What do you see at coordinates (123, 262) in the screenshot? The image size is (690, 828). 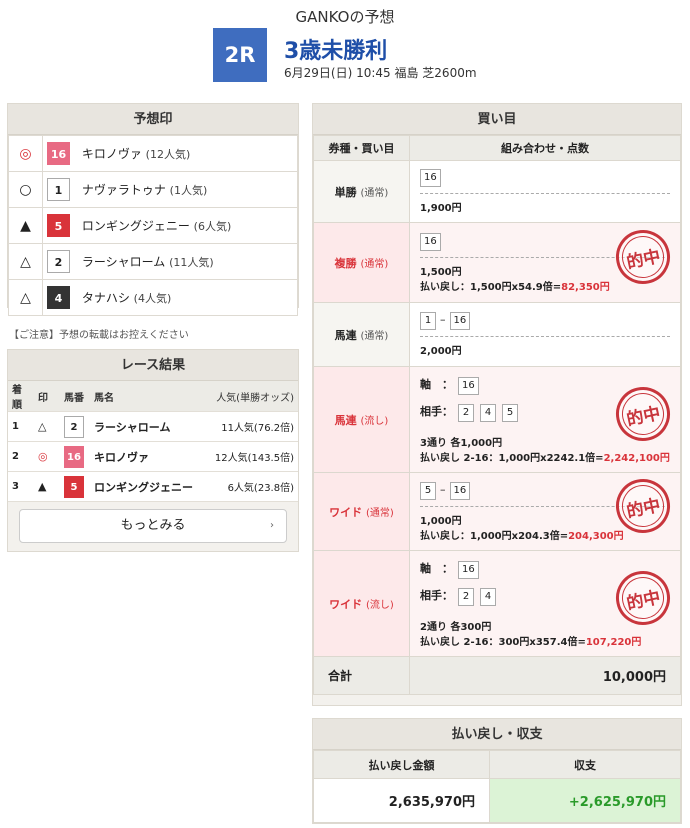 I see `horse-name: ラーシャローム` at bounding box center [123, 262].